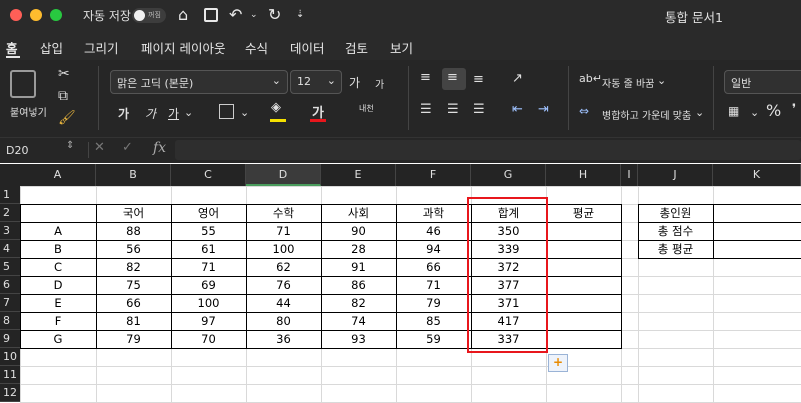  I want to click on score-cell: 75, so click(133, 285).